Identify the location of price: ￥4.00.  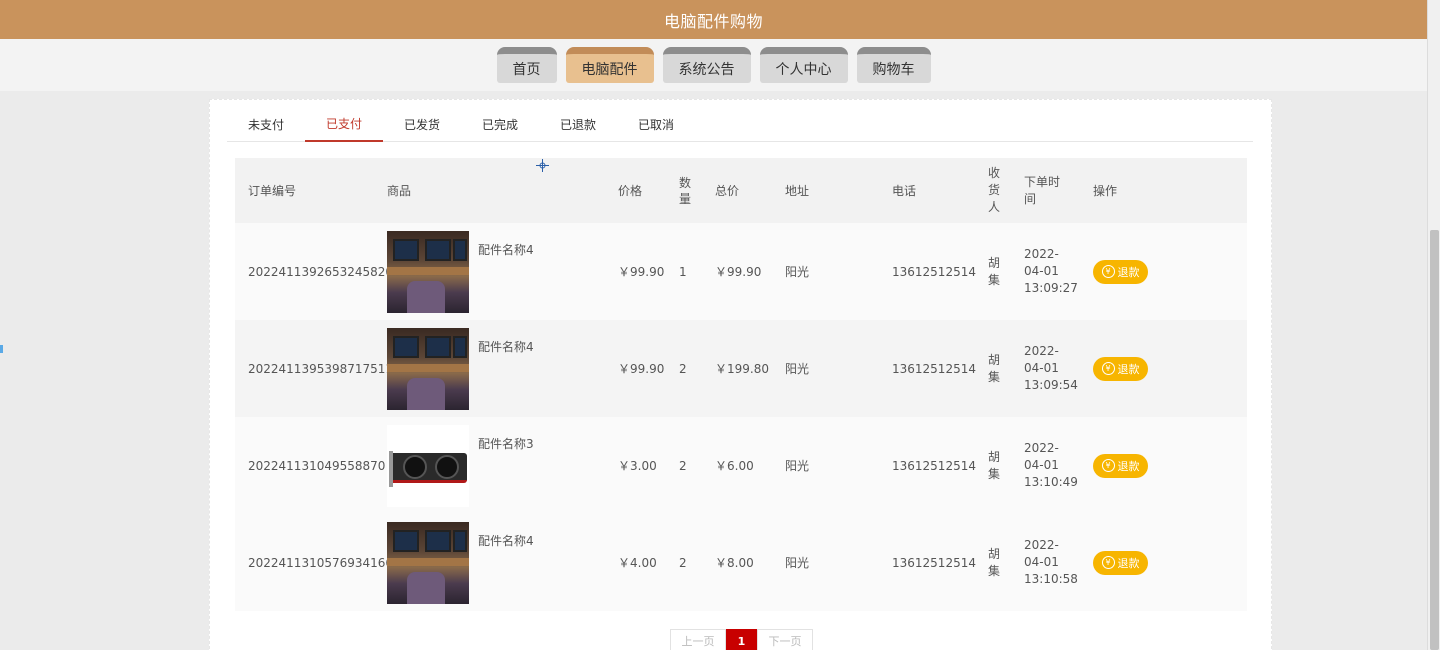
(637, 563).